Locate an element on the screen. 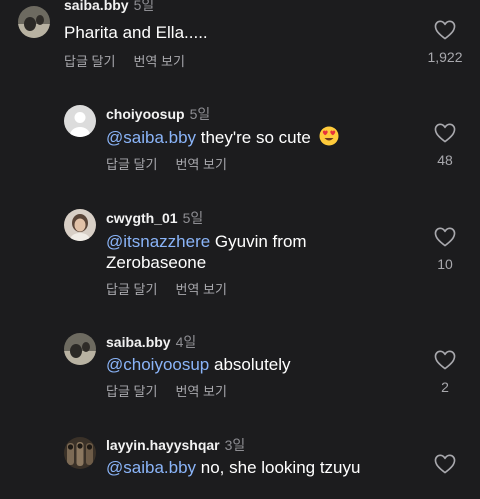  comment-header: cwygth_01 5일 is located at coordinates (154, 218).